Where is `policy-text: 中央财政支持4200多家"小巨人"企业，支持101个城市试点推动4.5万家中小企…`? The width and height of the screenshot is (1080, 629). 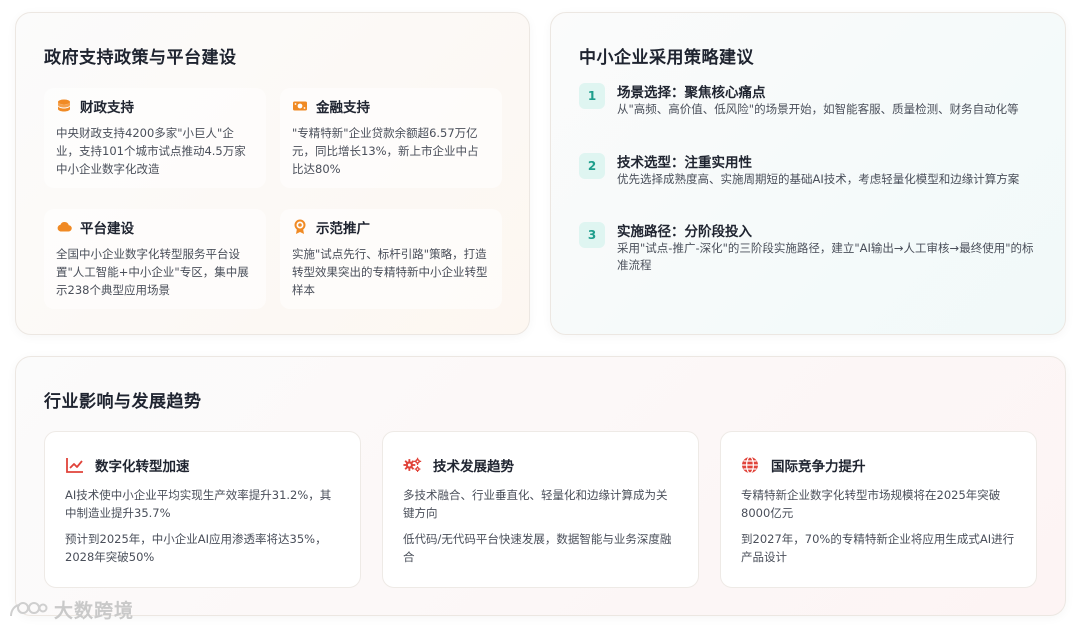
policy-text: 中央财政支持4200多家"小巨人"企业，支持101个城市试点推动4.5万家中小企… is located at coordinates (151, 151).